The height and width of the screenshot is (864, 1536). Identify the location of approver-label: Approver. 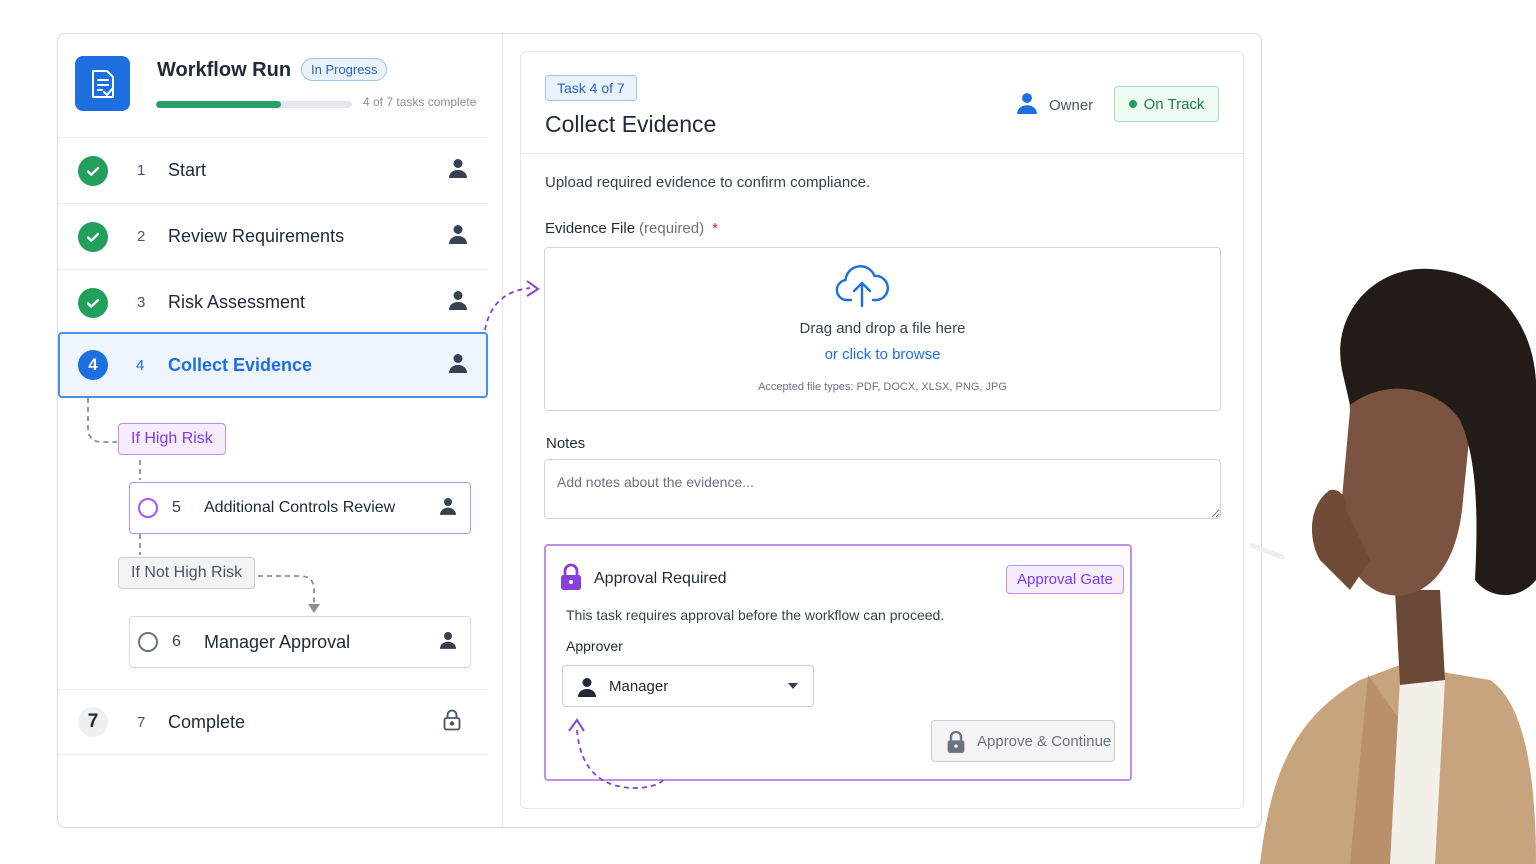
(594, 646).